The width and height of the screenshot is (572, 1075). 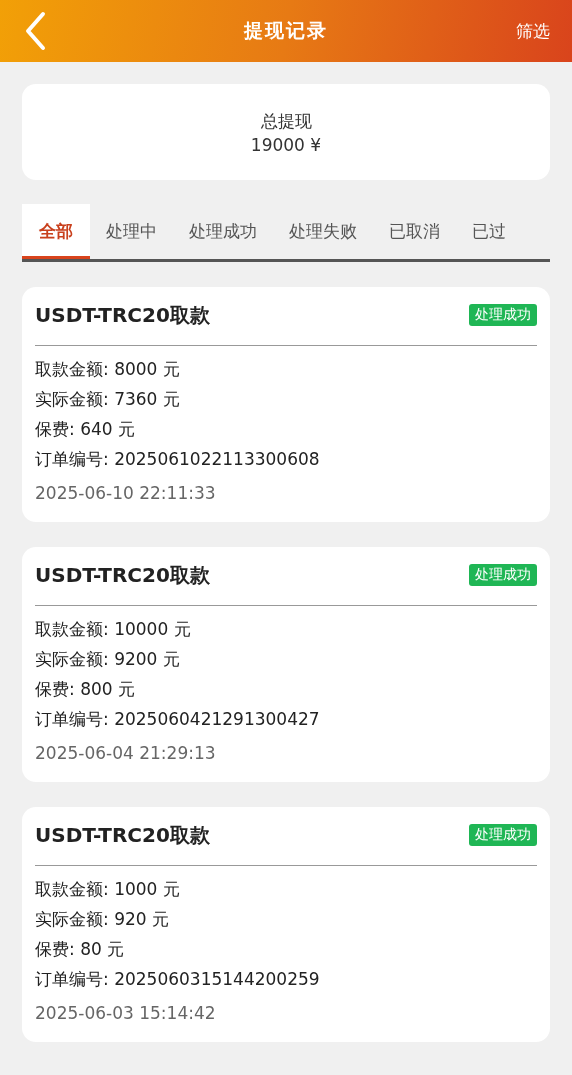 I want to click on back-icon, so click(x=35, y=31).